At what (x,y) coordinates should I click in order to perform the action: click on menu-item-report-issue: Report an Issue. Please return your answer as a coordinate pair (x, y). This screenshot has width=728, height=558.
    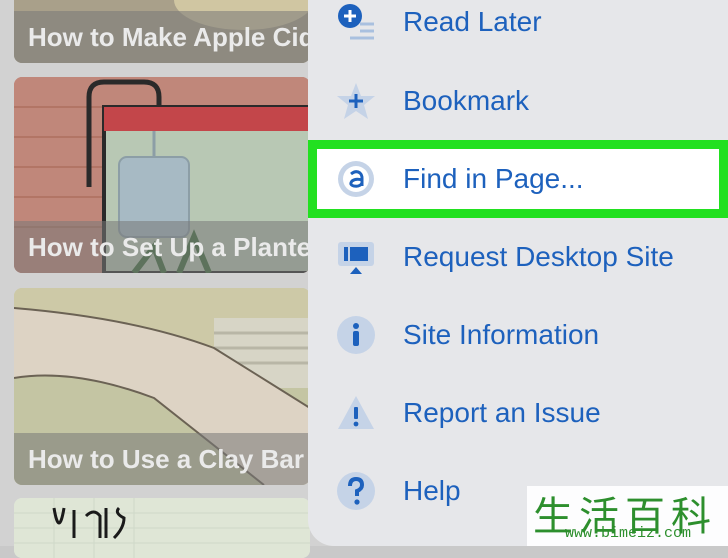
    Looking at the image, I should click on (518, 413).